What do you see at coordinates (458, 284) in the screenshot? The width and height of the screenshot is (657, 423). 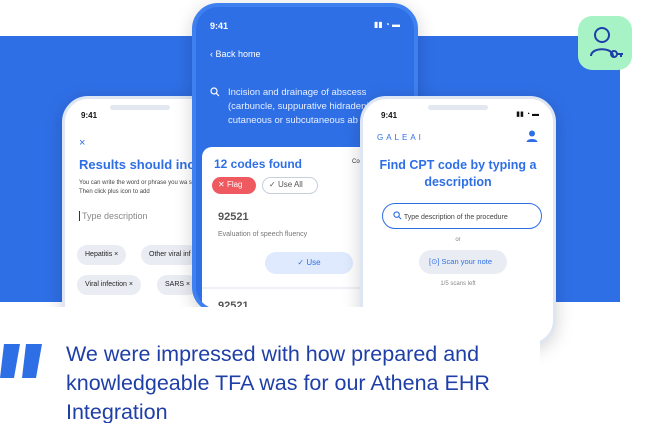 I see `scans-left-text: 1/5 scans left` at bounding box center [458, 284].